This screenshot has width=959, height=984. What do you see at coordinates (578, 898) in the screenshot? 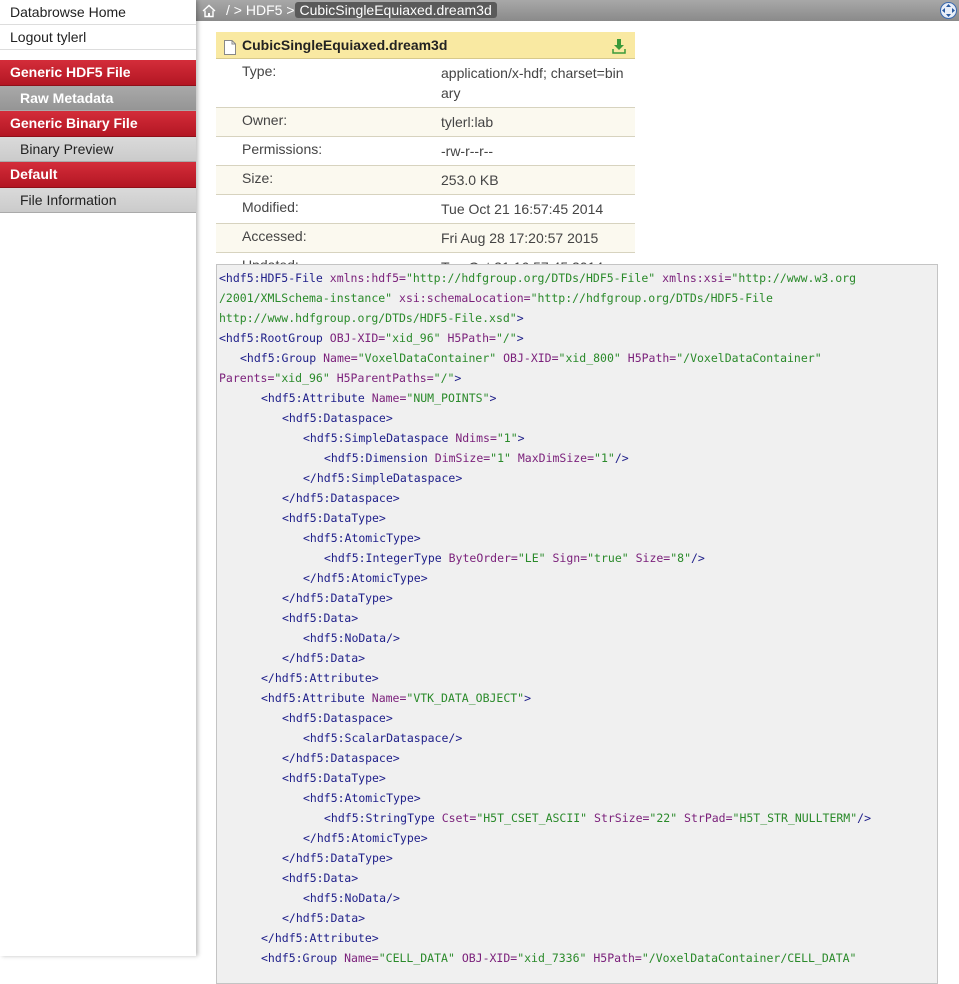
I see `xml-line: <hdf5:NoData/>` at bounding box center [578, 898].